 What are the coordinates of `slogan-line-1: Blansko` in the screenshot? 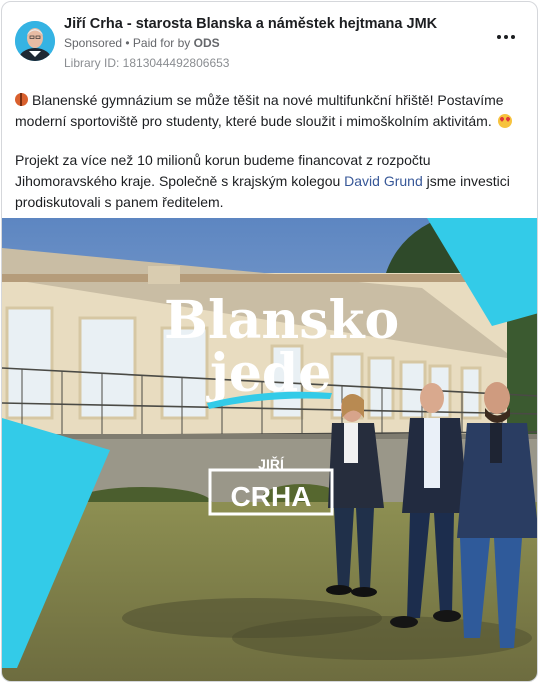 It's located at (281, 320).